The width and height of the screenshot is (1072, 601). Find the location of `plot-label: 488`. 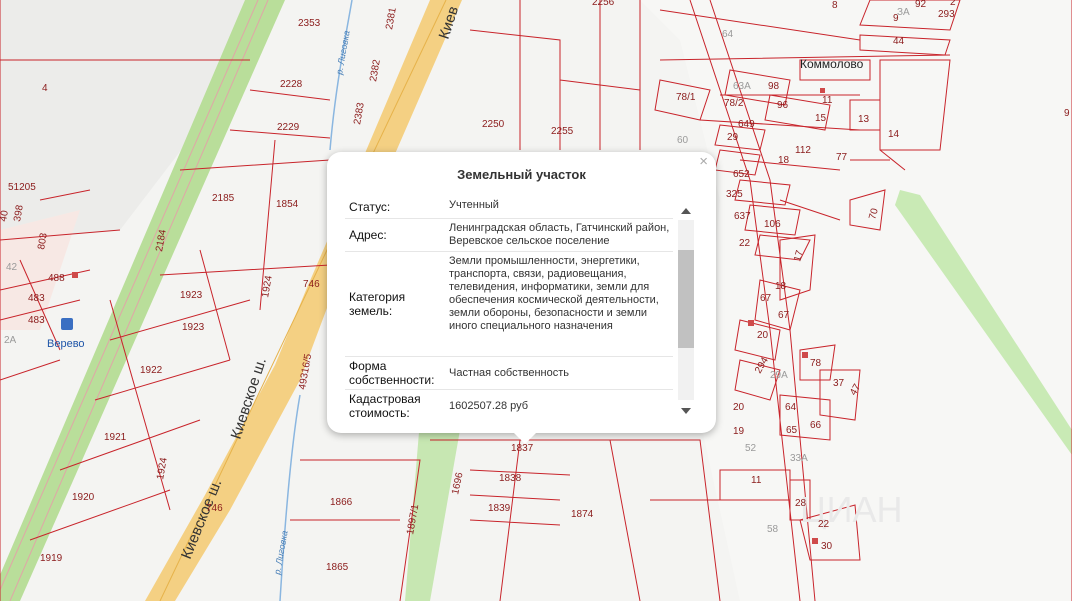

plot-label: 488 is located at coordinates (56, 278).